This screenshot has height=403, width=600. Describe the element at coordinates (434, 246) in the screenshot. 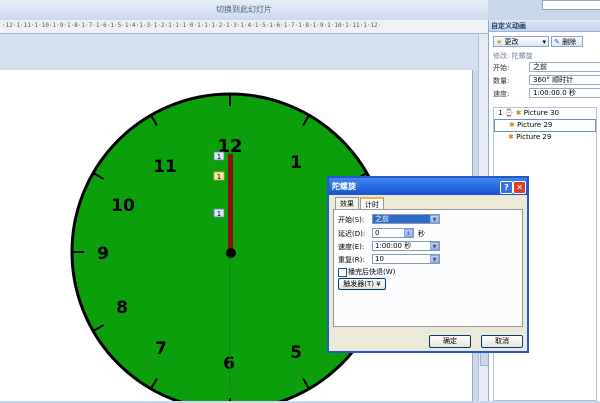

I see `speed-dropdown-arrow-icon: ▼` at that location.